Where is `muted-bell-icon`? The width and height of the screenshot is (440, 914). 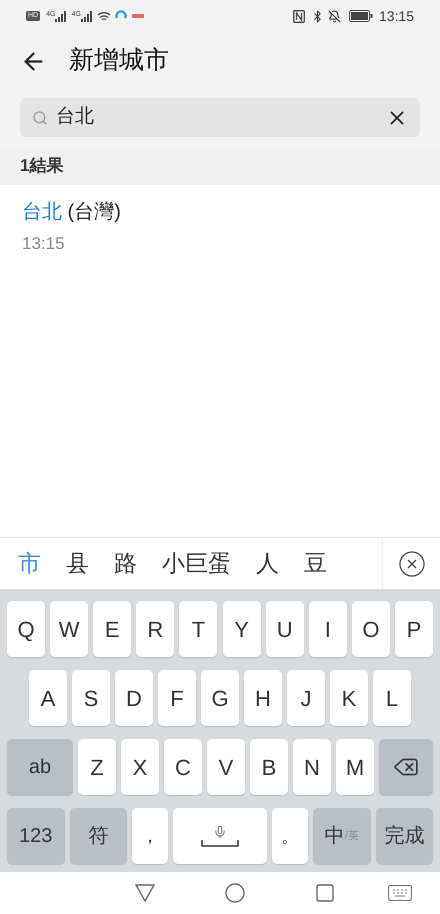 muted-bell-icon is located at coordinates (334, 16).